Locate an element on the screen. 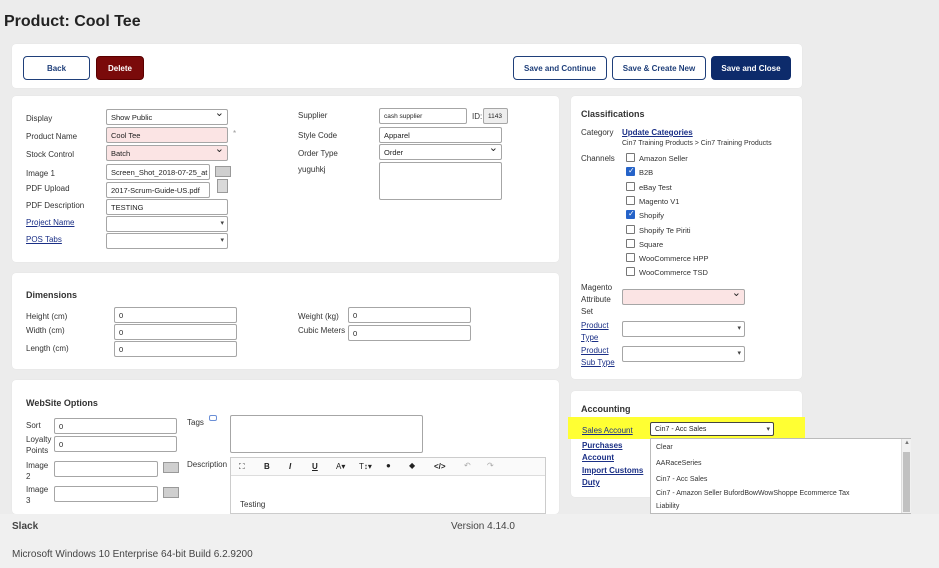  display-select: Show Public is located at coordinates (167, 117).